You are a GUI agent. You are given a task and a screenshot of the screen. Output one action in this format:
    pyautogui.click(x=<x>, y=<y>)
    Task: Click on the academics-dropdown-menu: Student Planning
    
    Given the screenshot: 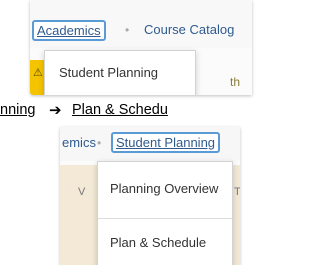 What is the action you would take?
    pyautogui.click(x=120, y=72)
    